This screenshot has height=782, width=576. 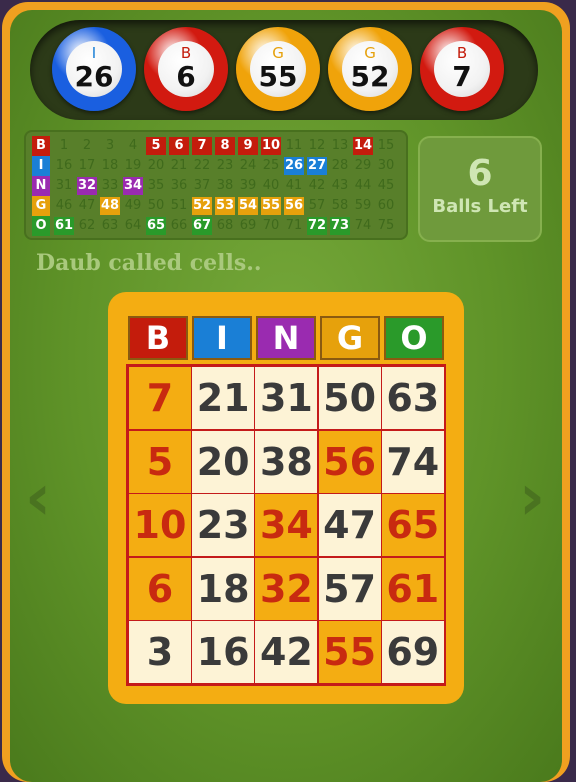 I want to click on called-row-n: N 31 32 33 34 35 36 37 38 39 40 41 42 43 44 45, so click(x=217, y=186).